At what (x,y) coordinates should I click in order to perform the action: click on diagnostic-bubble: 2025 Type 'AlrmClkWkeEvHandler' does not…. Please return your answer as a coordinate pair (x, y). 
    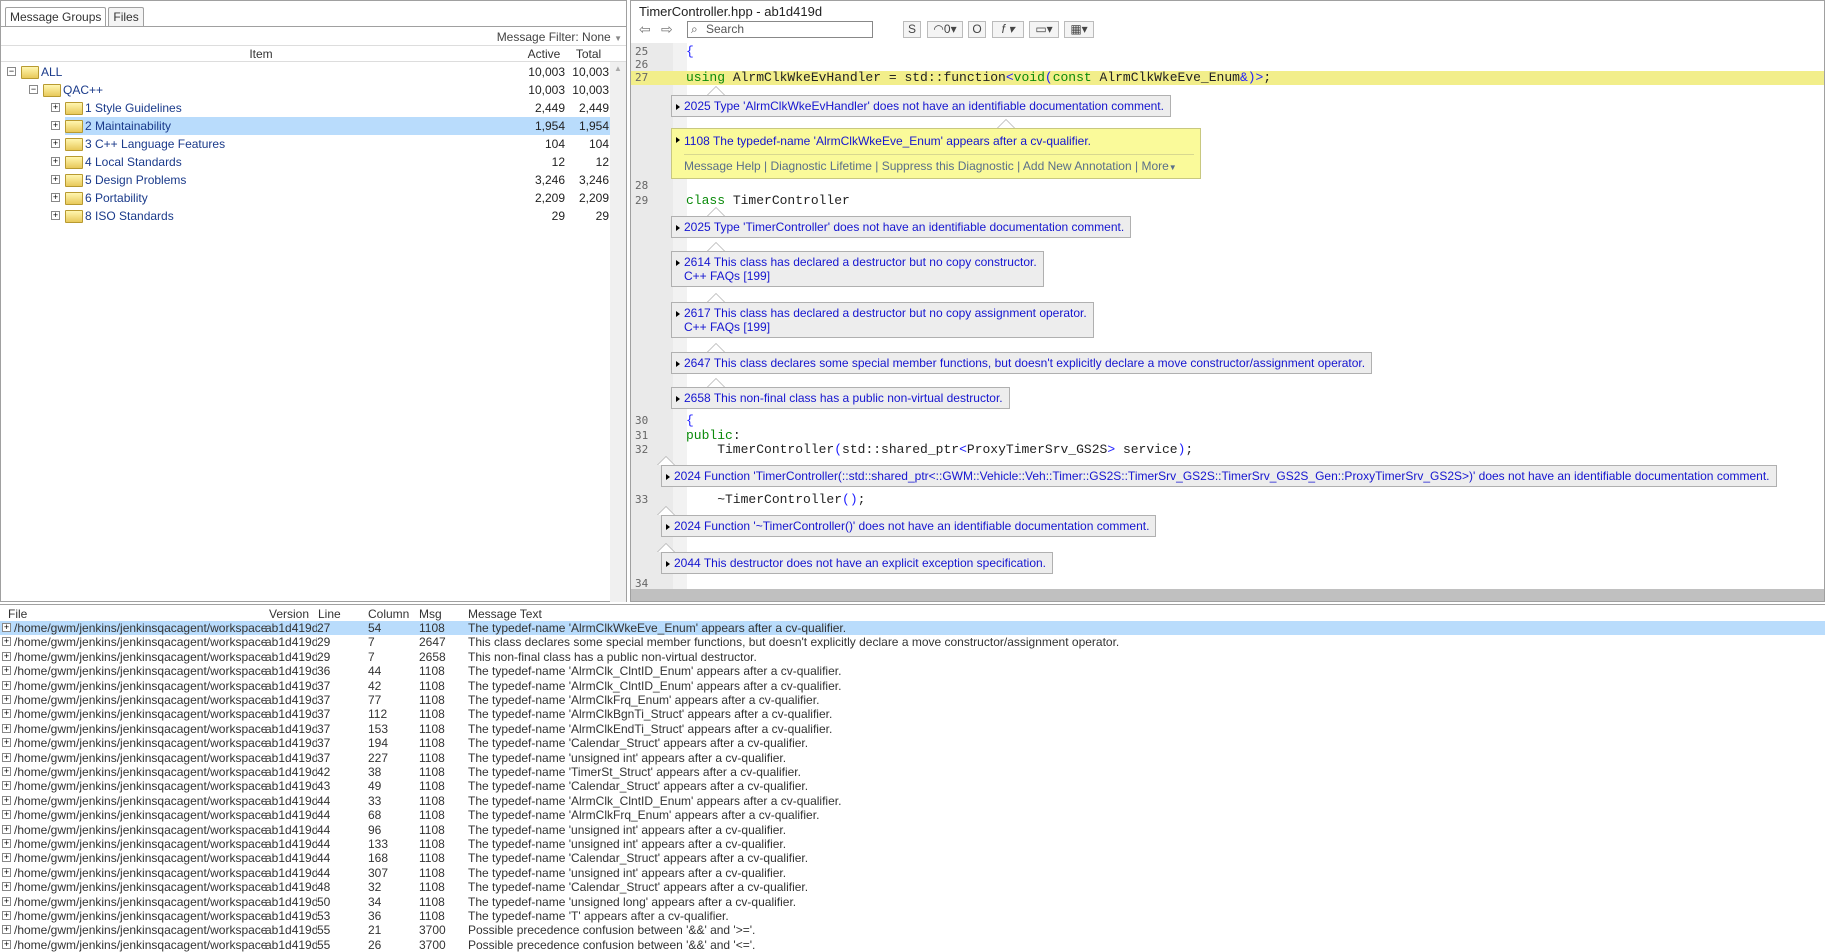
    Looking at the image, I should click on (921, 106).